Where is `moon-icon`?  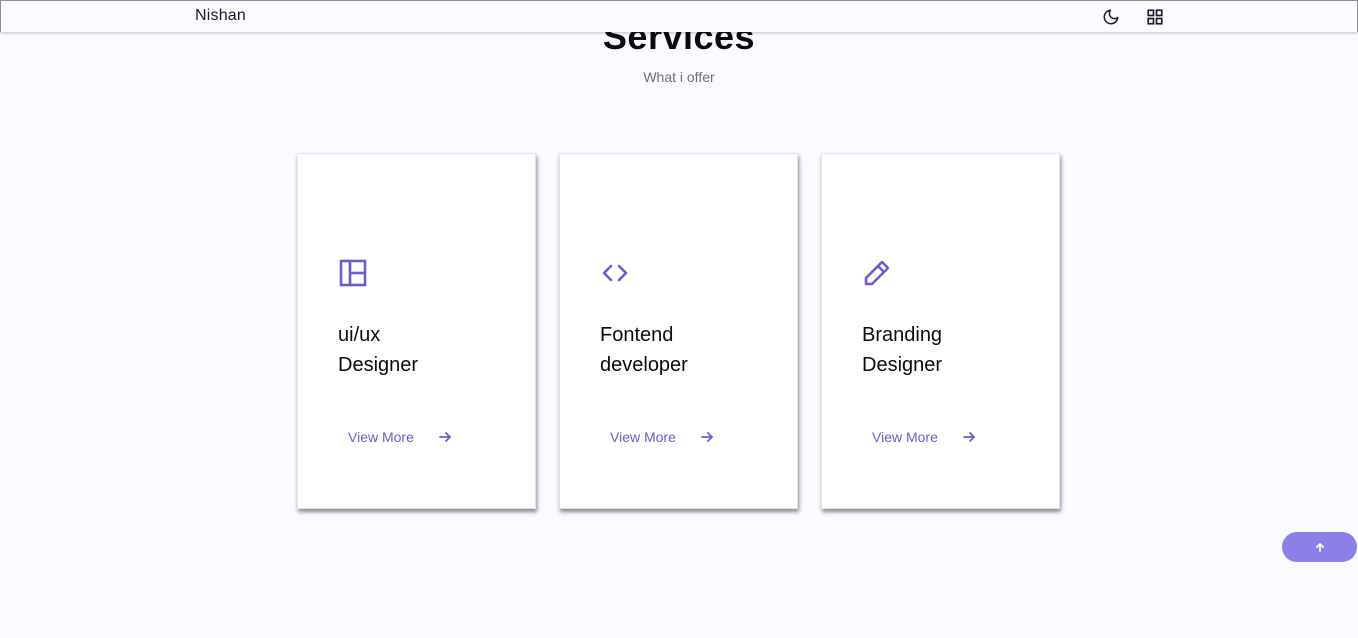 moon-icon is located at coordinates (1111, 17).